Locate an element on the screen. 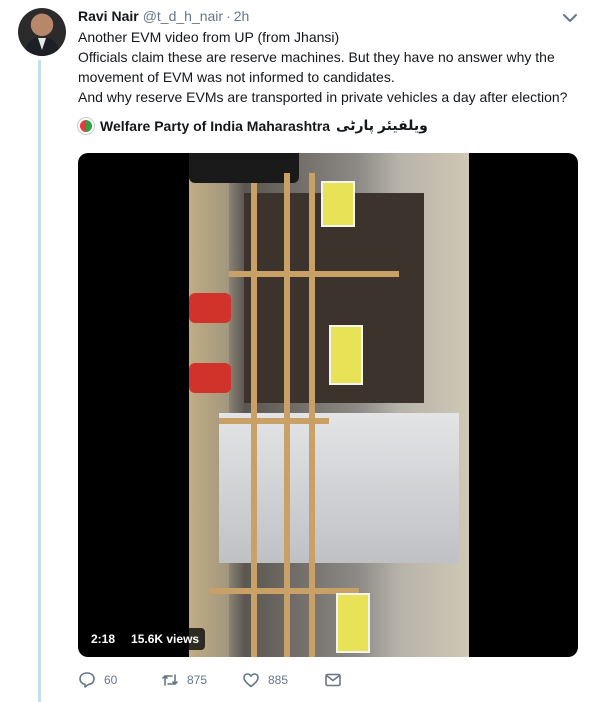  tweet-actions: 60 875 885 is located at coordinates (210, 680).